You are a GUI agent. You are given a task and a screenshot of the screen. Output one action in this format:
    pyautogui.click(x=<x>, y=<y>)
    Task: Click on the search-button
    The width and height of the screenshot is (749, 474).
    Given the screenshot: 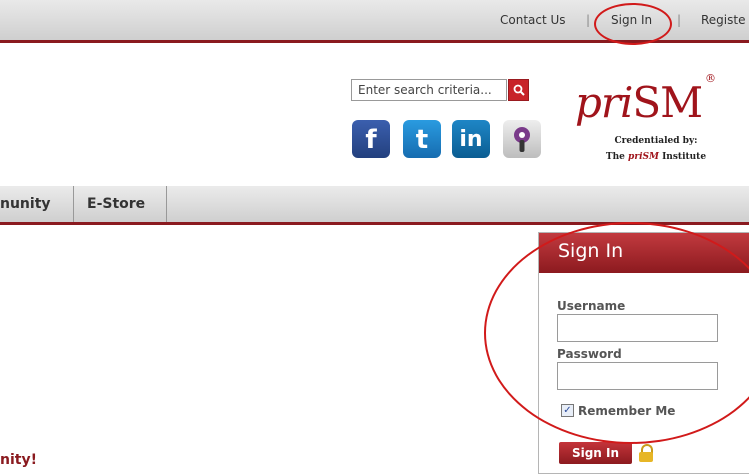 What is the action you would take?
    pyautogui.click(x=518, y=90)
    